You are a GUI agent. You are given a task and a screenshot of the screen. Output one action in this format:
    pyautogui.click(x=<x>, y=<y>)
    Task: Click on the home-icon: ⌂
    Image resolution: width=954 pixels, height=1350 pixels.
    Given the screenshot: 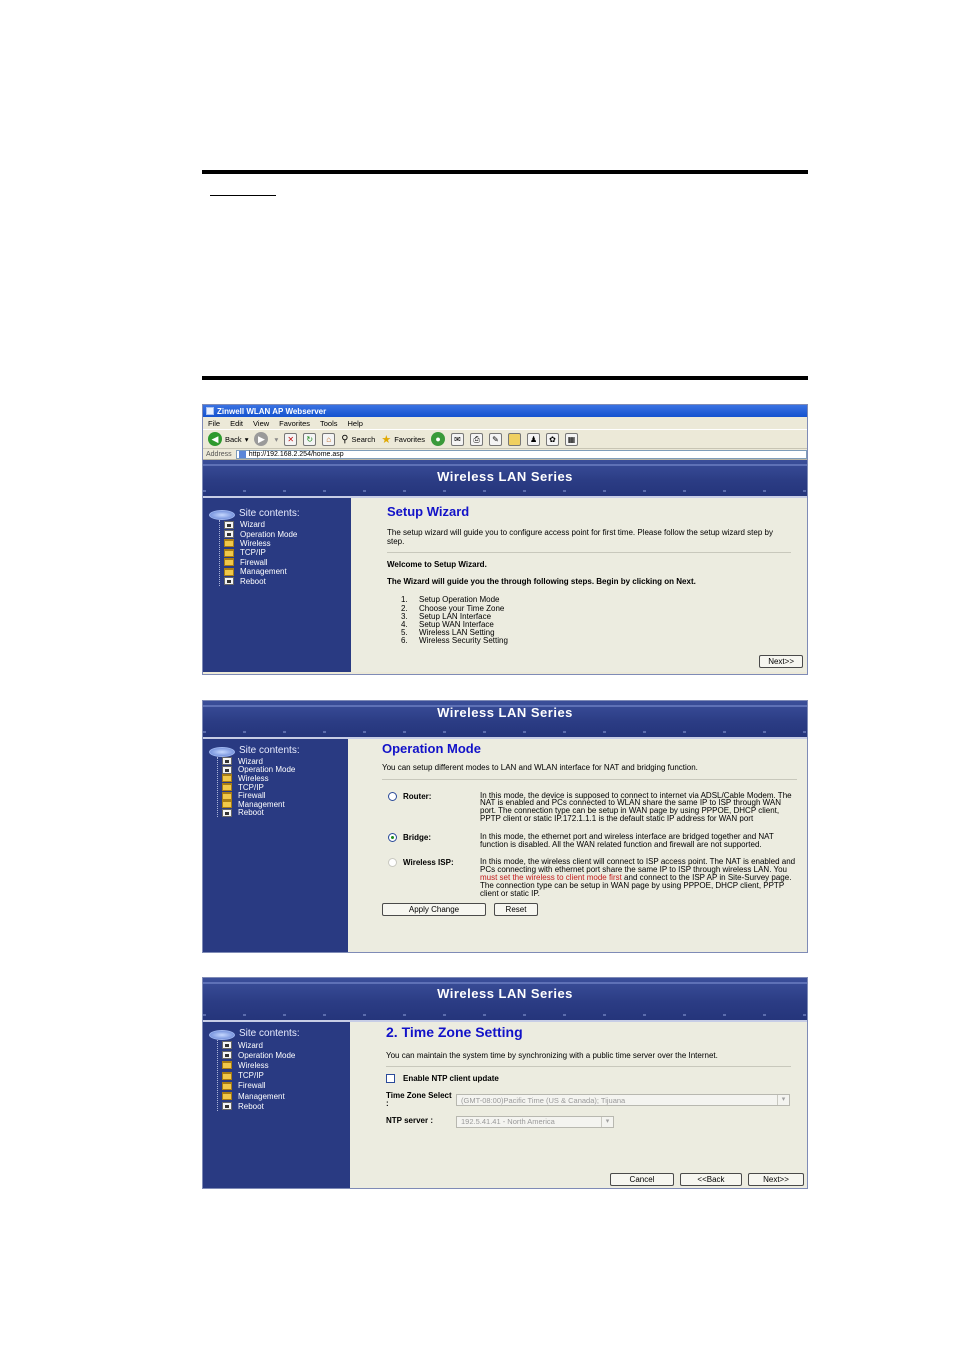 What is the action you would take?
    pyautogui.click(x=329, y=439)
    